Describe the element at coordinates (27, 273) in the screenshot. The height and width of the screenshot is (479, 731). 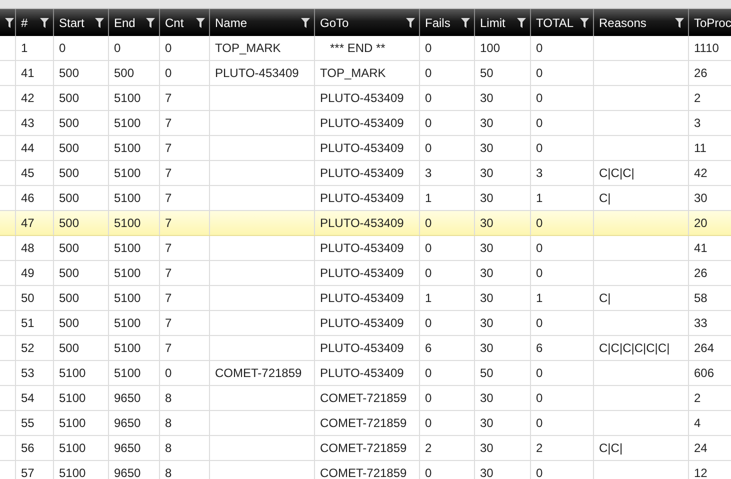
I see `table-cell: 49` at that location.